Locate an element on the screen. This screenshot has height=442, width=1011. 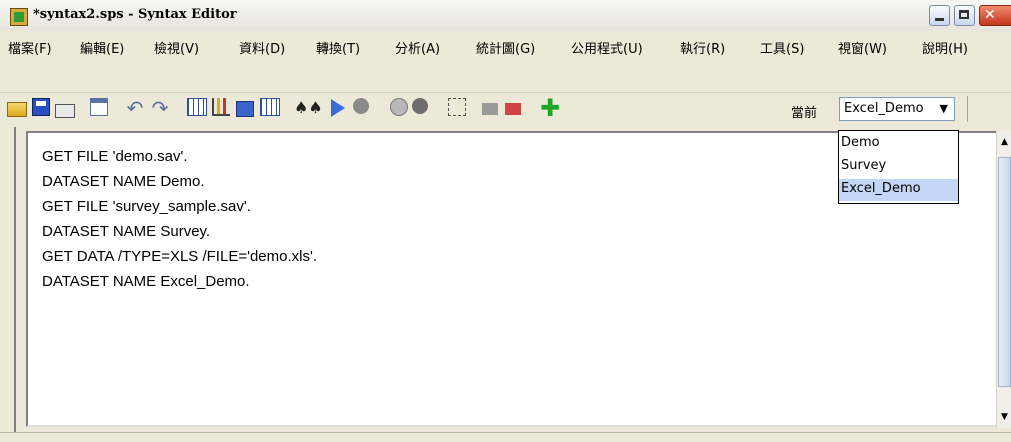
menu-help: 說明(H) is located at coordinates (945, 47).